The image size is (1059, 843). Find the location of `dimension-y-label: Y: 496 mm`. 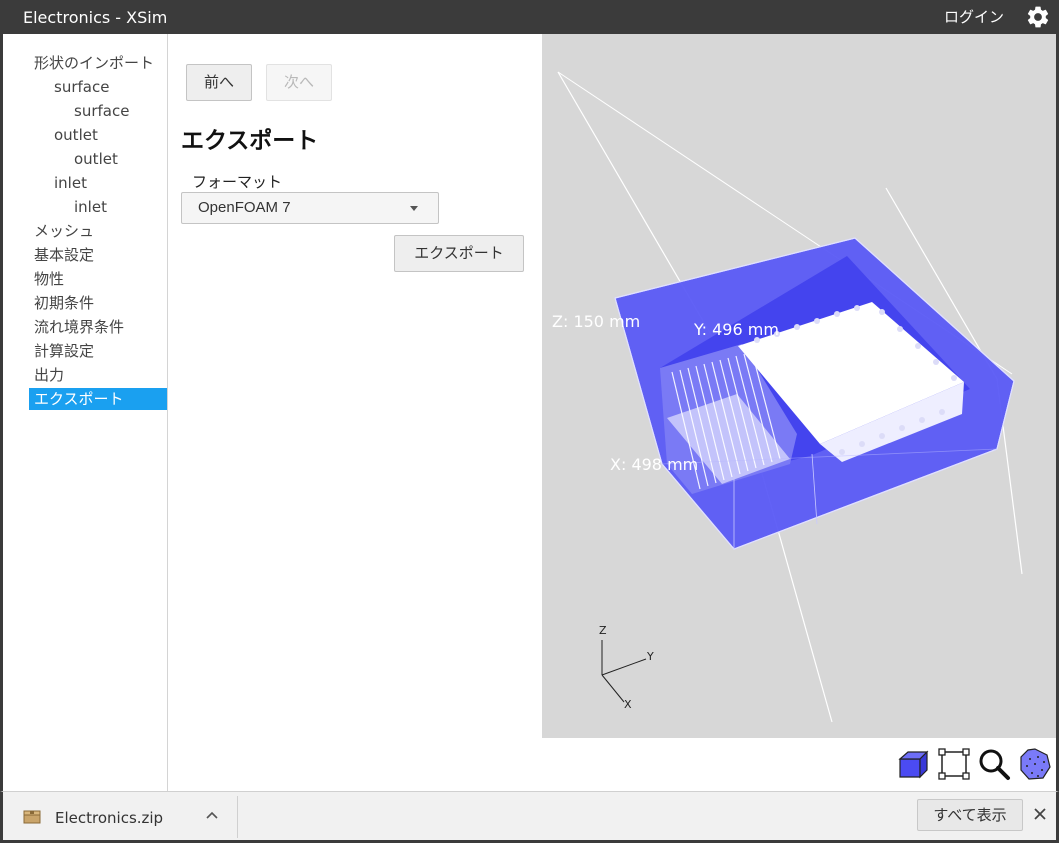

dimension-y-label: Y: 496 mm is located at coordinates (736, 329).